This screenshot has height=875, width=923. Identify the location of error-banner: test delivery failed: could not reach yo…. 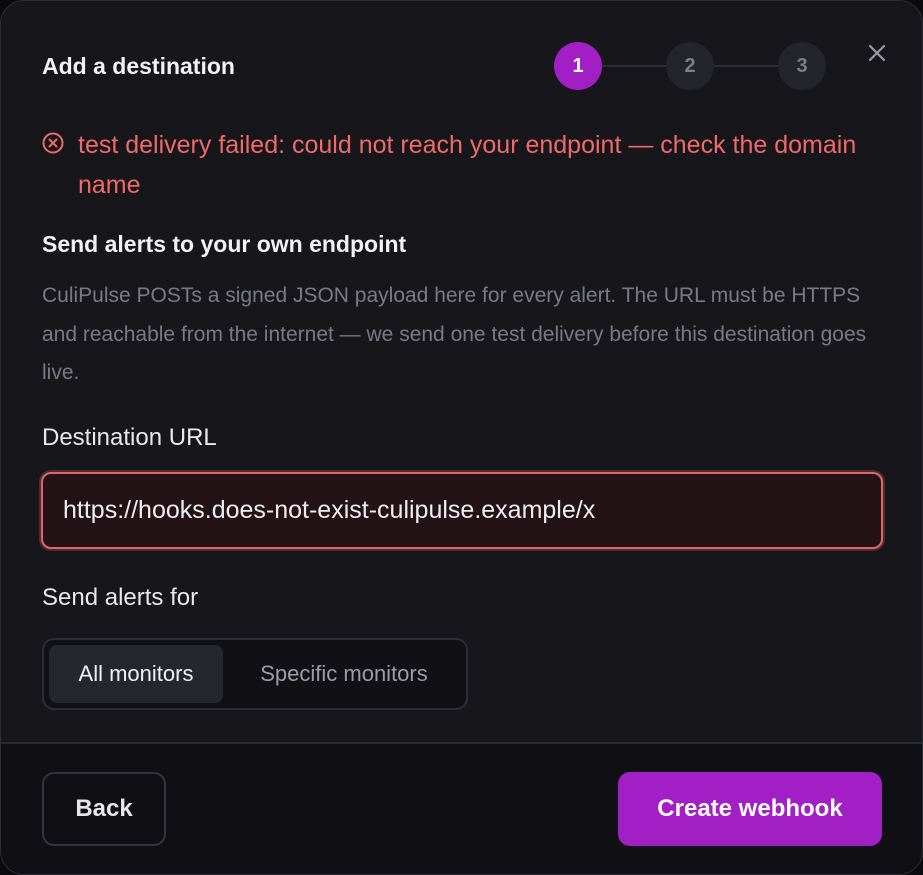
(457, 165).